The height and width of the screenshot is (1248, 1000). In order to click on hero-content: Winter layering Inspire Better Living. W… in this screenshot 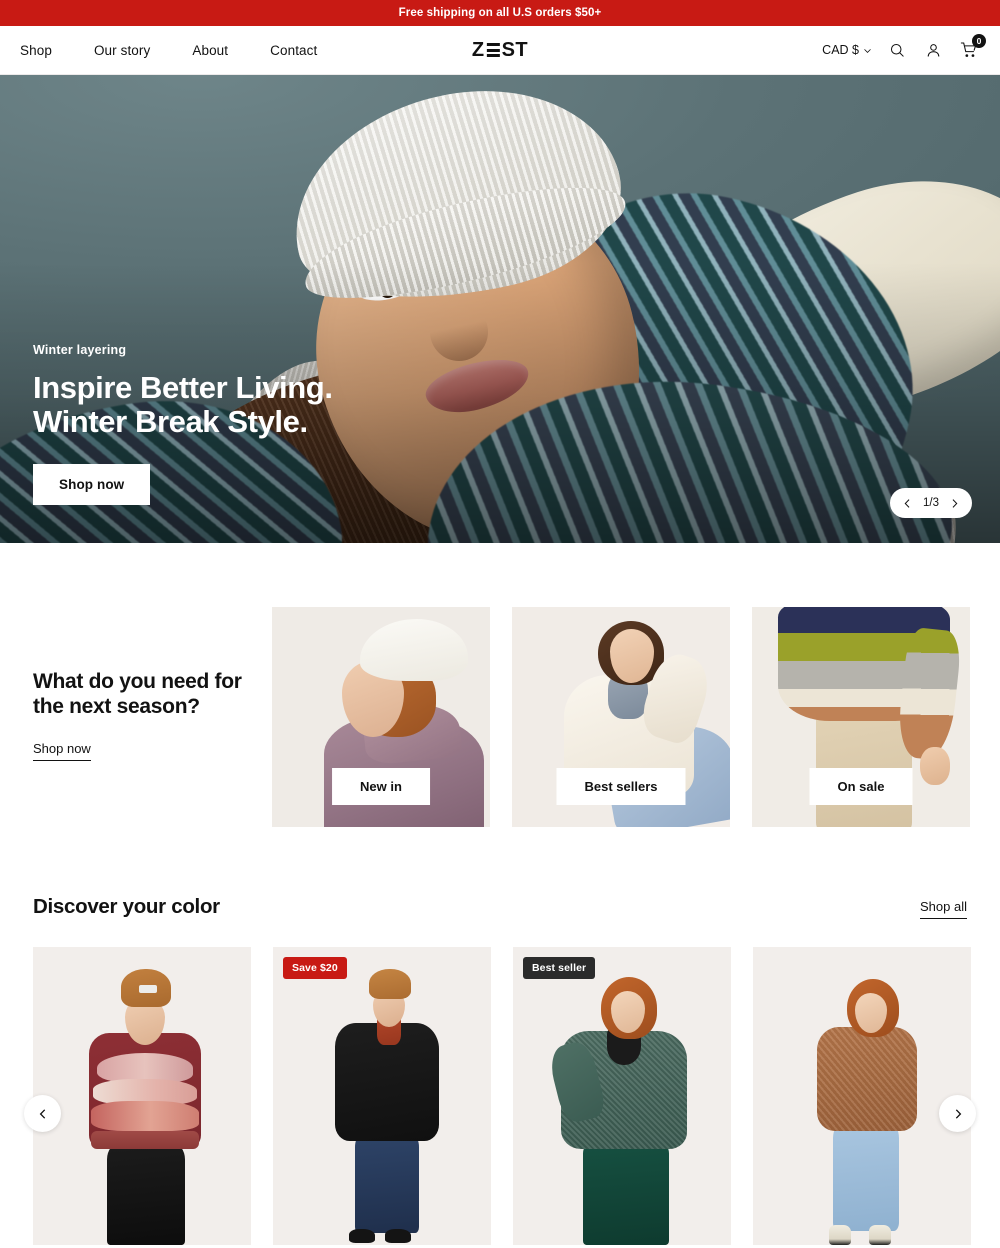, I will do `click(183, 424)`.